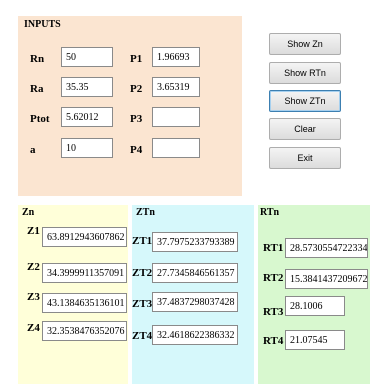 The height and width of the screenshot is (384, 370). What do you see at coordinates (176, 148) in the screenshot?
I see `p4-field` at bounding box center [176, 148].